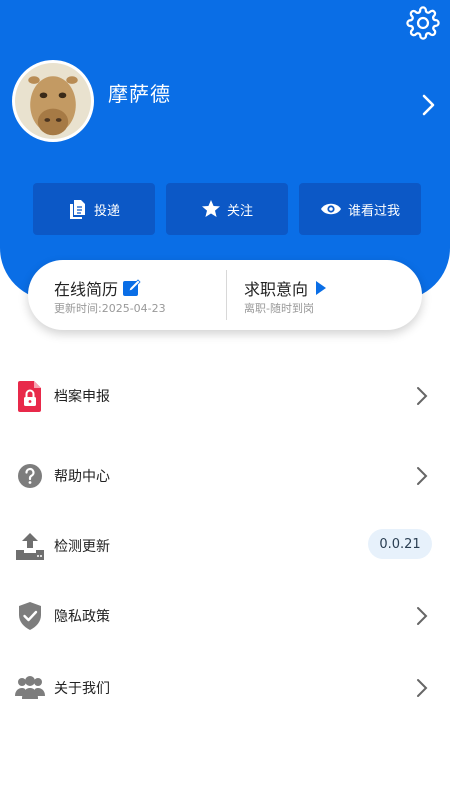 The image size is (450, 800). Describe the element at coordinates (30, 476) in the screenshot. I see `question-icon` at that location.